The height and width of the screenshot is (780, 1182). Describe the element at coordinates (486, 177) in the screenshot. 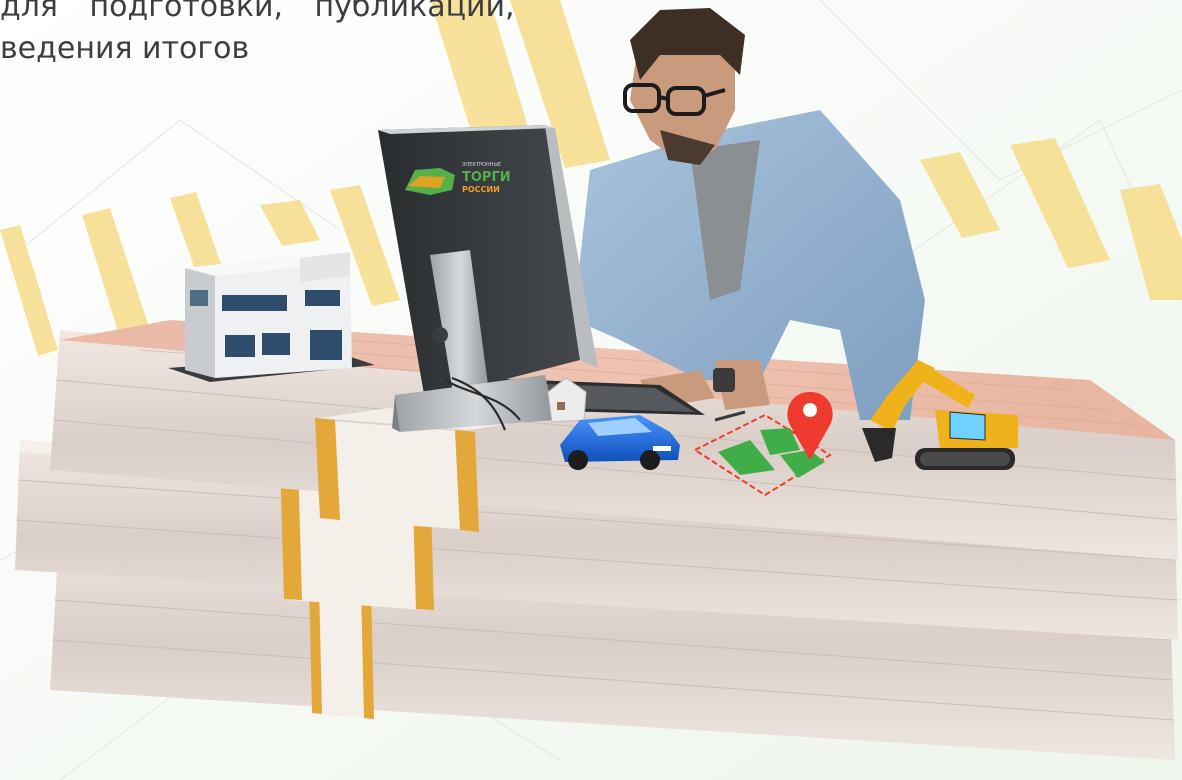

I see `logo-main-text: ТОРГИ` at that location.